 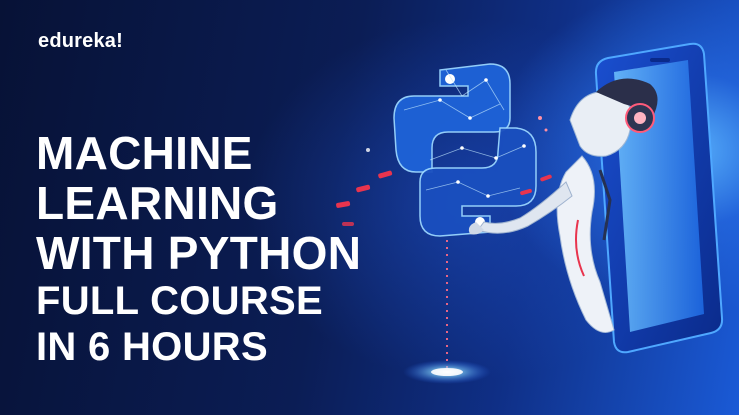 I want to click on title-line-4: FULL COURSE, so click(x=180, y=301).